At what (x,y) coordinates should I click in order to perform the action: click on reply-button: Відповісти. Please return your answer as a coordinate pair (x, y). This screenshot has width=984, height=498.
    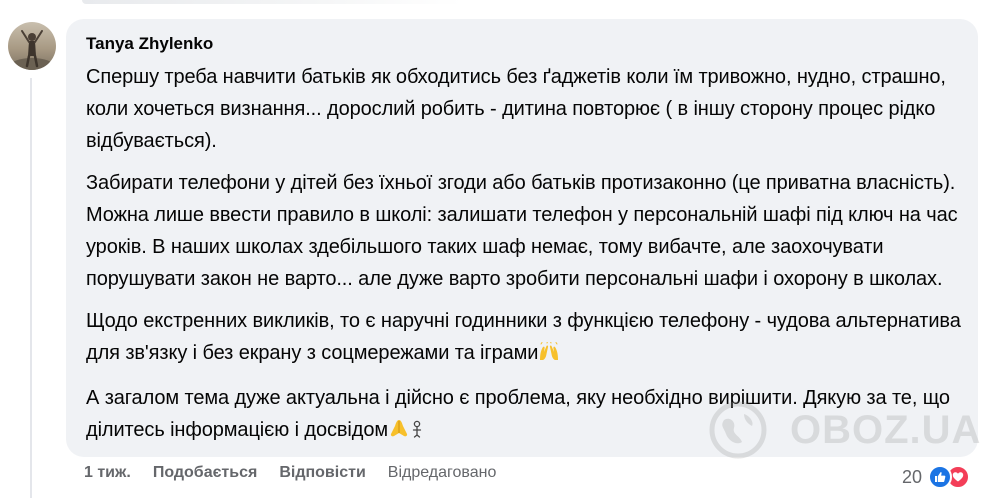
    Looking at the image, I should click on (322, 473).